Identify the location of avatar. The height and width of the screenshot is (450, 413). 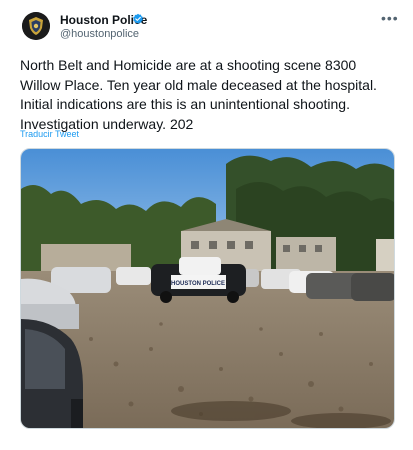
(36, 26).